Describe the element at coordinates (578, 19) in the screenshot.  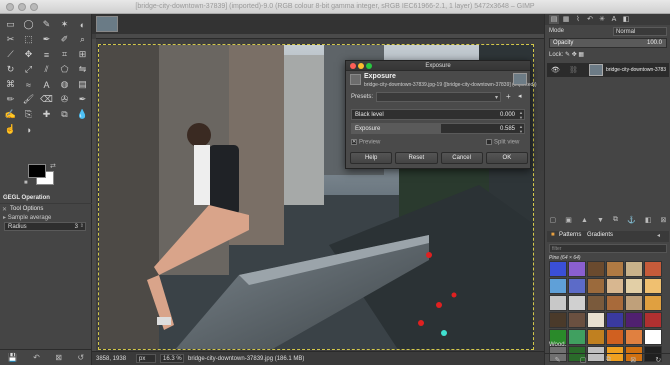
I see `tab-paths: ⌇` at that location.